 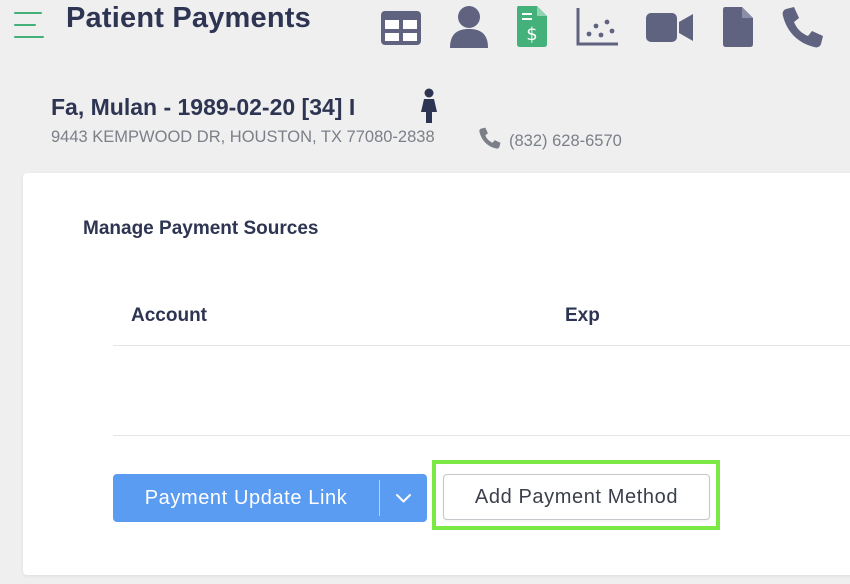 What do you see at coordinates (670, 26) in the screenshot?
I see `video-camera-icon` at bounding box center [670, 26].